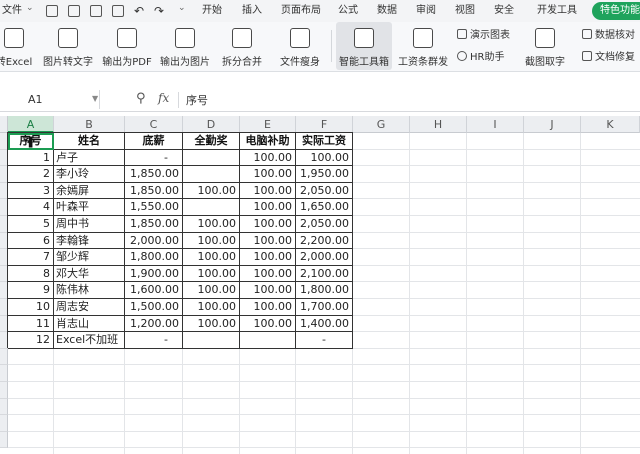 Image resolution: width=640 pixels, height=454 pixels. Describe the element at coordinates (89, 257) in the screenshot. I see `table-cell: 邹少辉` at that location.